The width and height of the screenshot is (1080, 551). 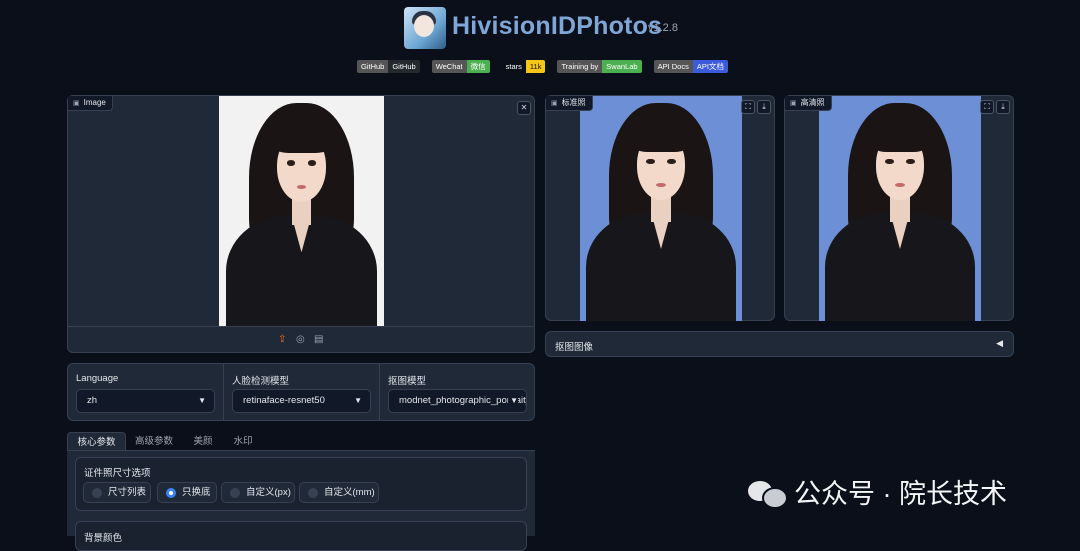 What do you see at coordinates (300, 339) in the screenshot?
I see `webcam-icon: ◎` at bounding box center [300, 339].